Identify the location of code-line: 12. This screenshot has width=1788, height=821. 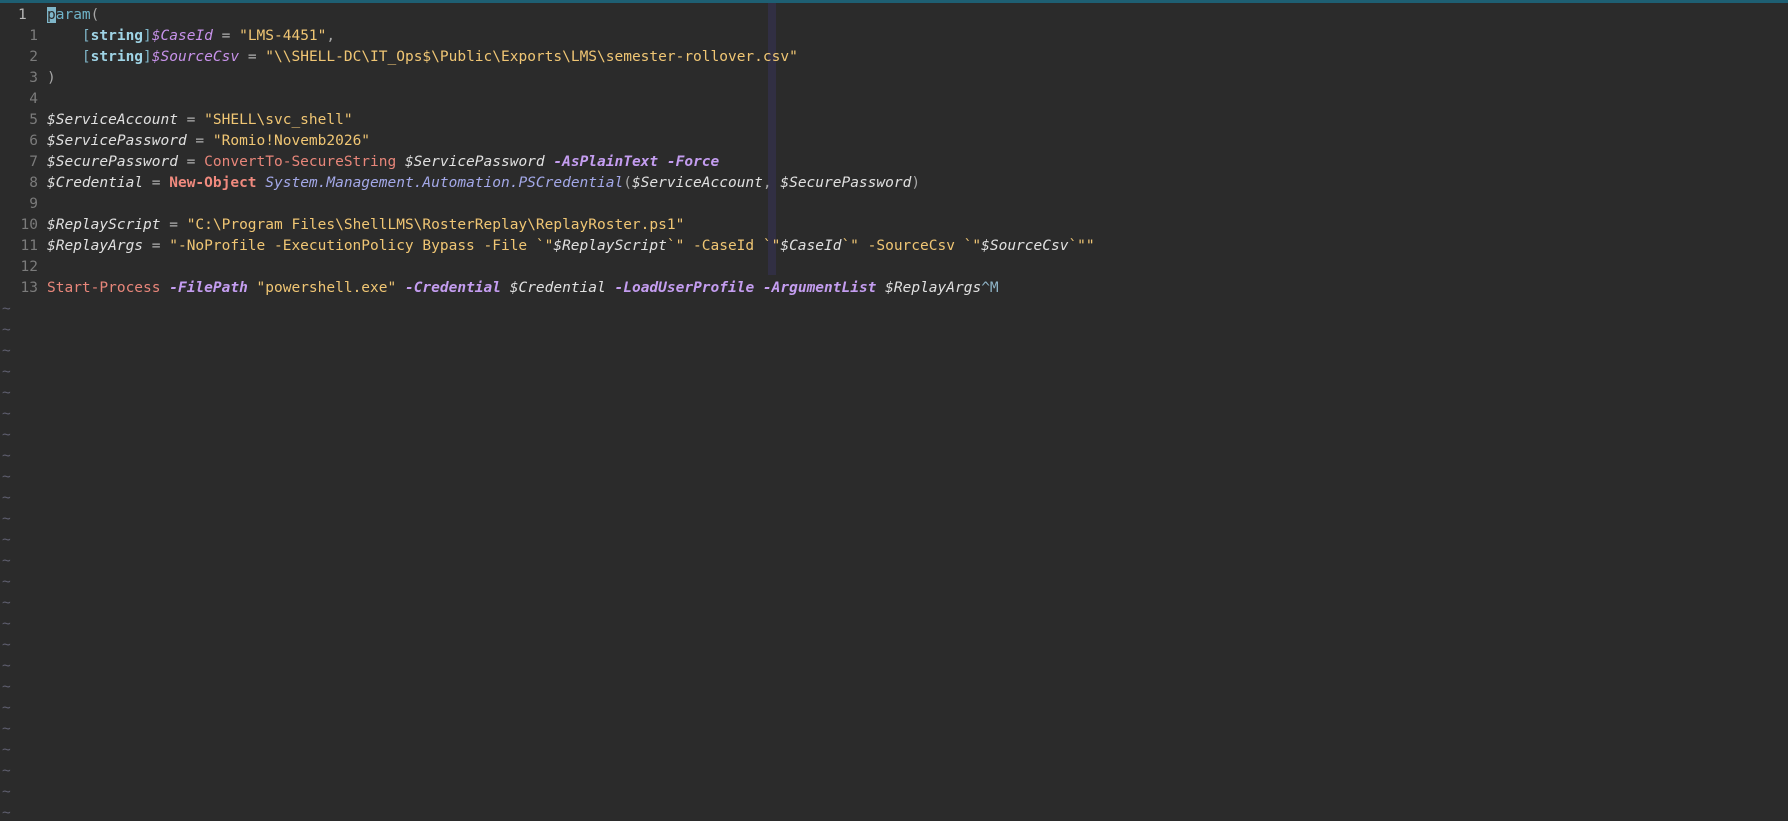
(894, 267).